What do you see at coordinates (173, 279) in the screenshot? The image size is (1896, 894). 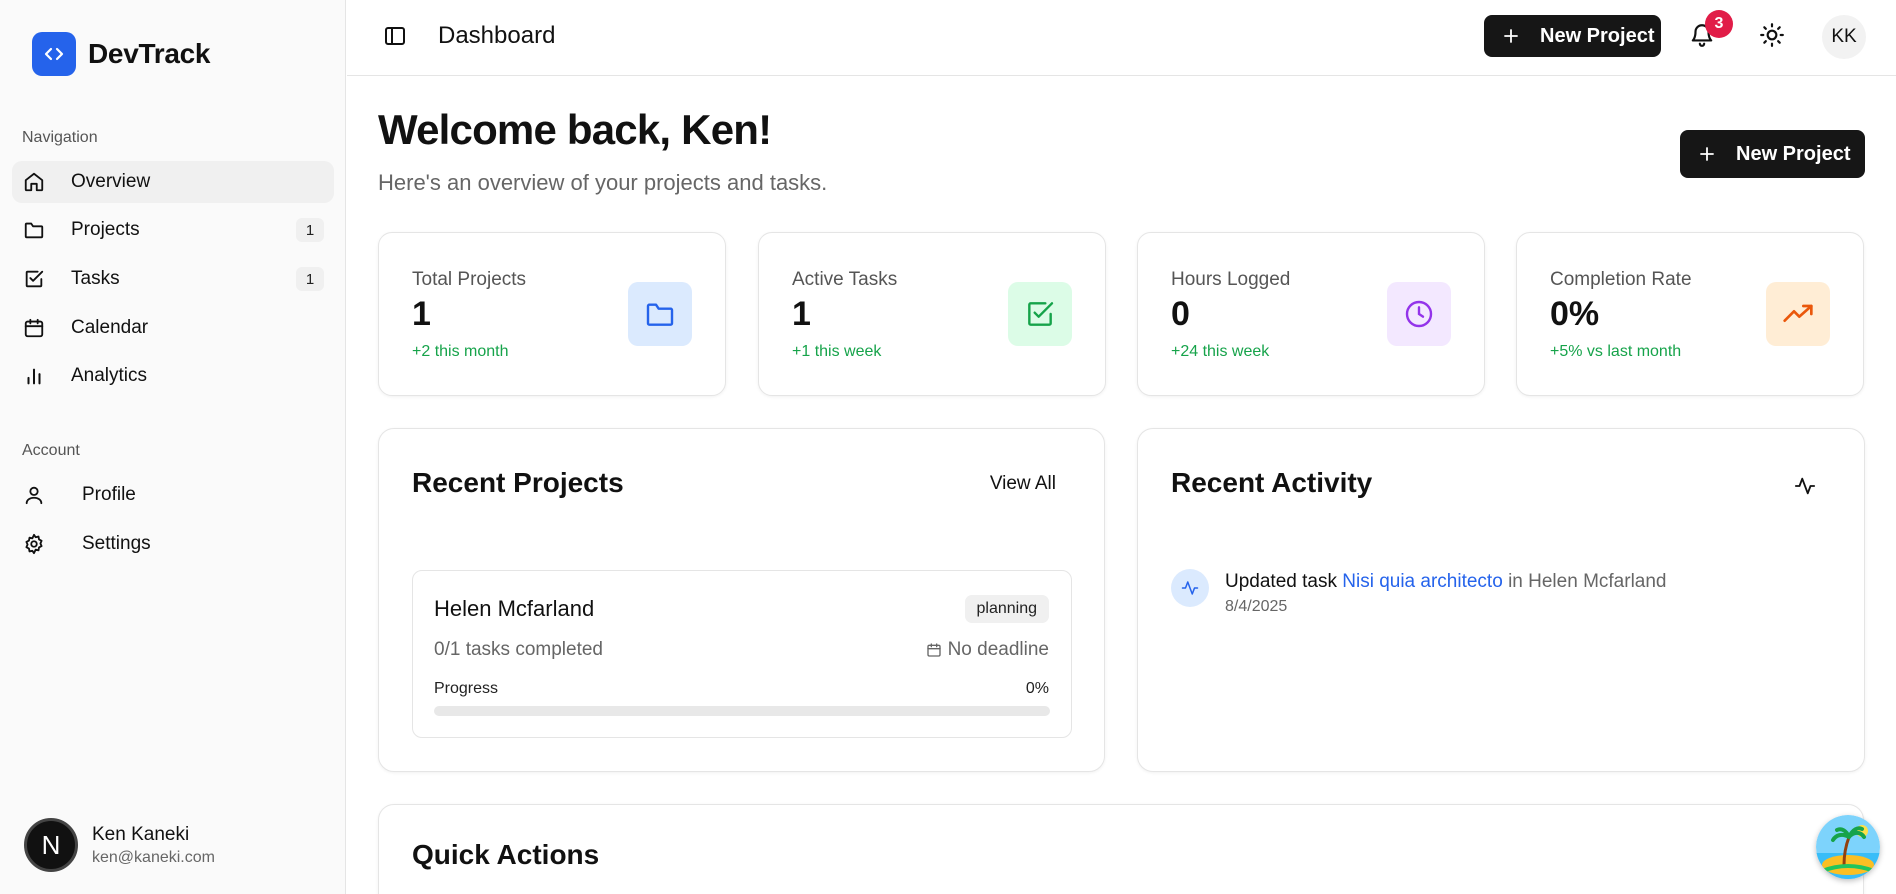 I see `sidebar-item-tasks: Tasks 1` at bounding box center [173, 279].